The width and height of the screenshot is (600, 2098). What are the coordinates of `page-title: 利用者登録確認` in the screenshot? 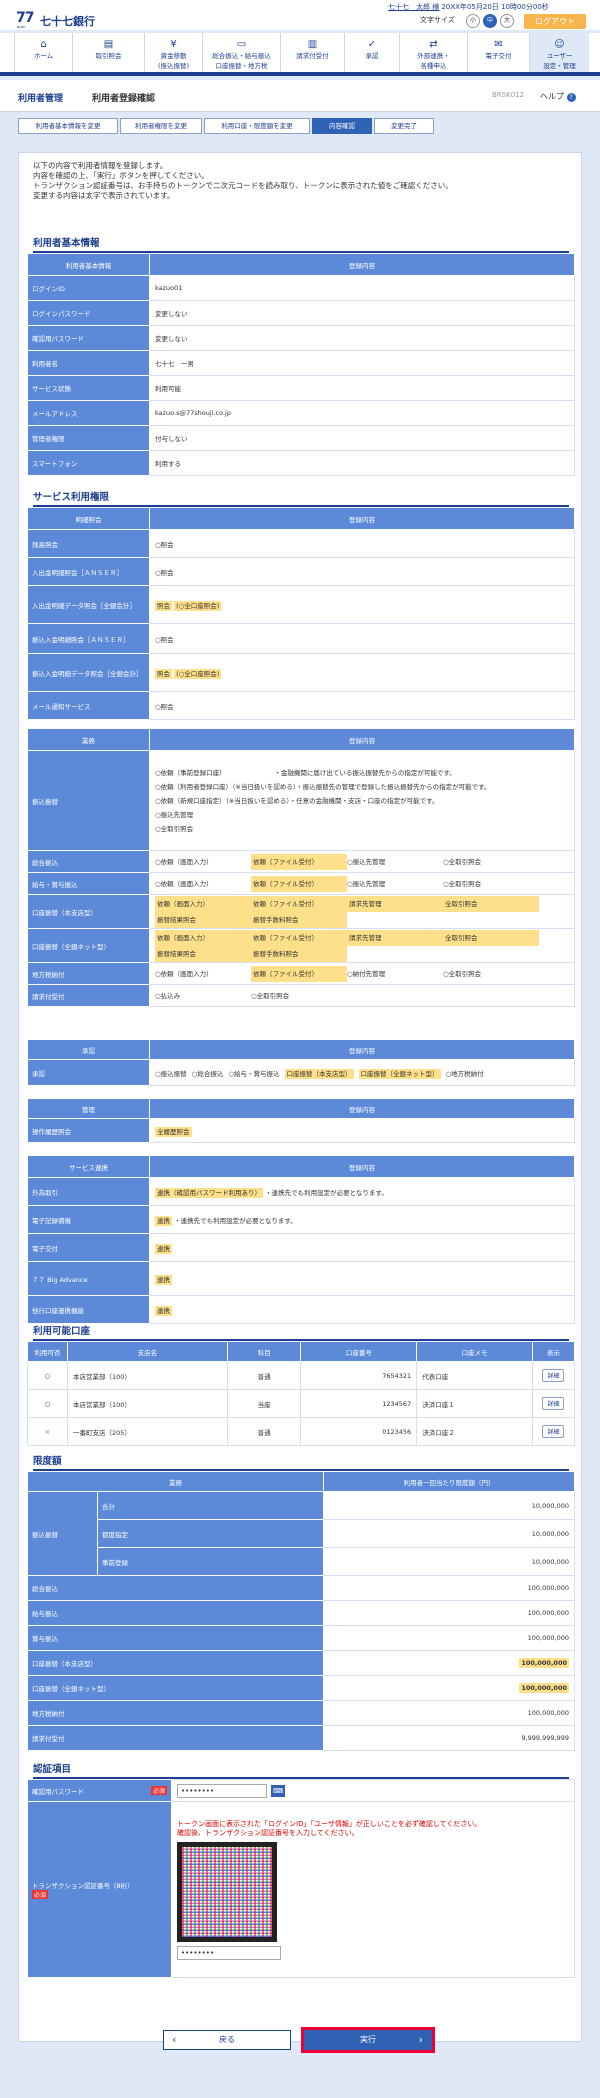 It's located at (124, 99).